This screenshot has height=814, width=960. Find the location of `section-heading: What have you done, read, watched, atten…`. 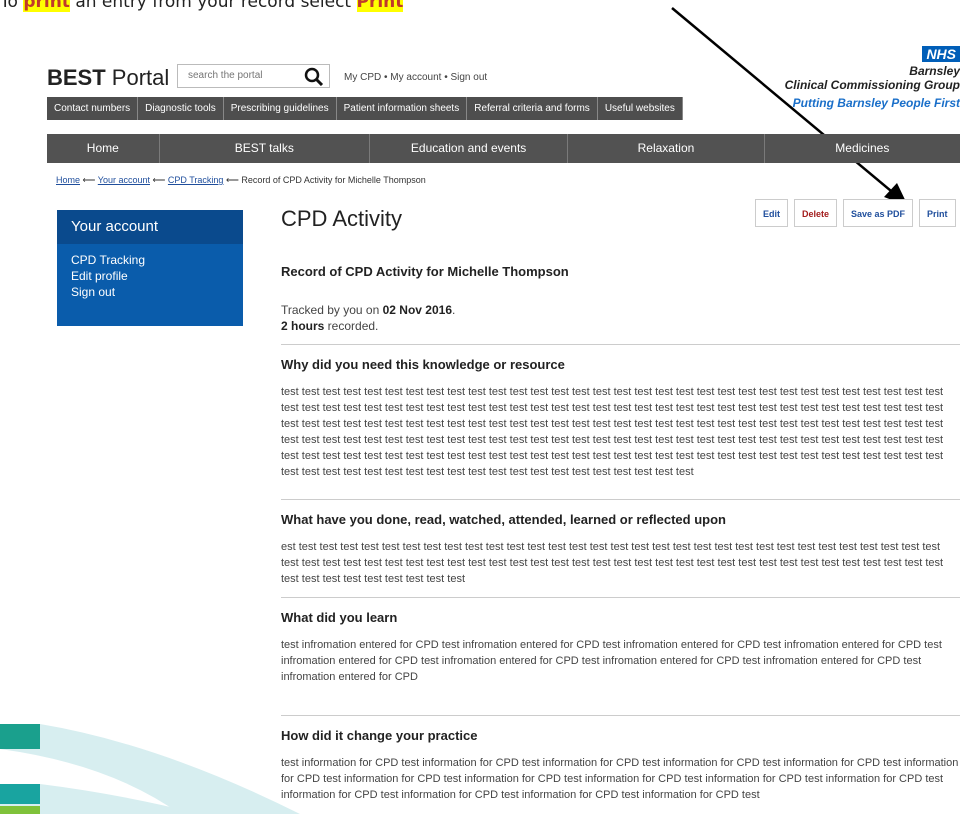

section-heading: What have you done, read, watched, atten… is located at coordinates (503, 519).